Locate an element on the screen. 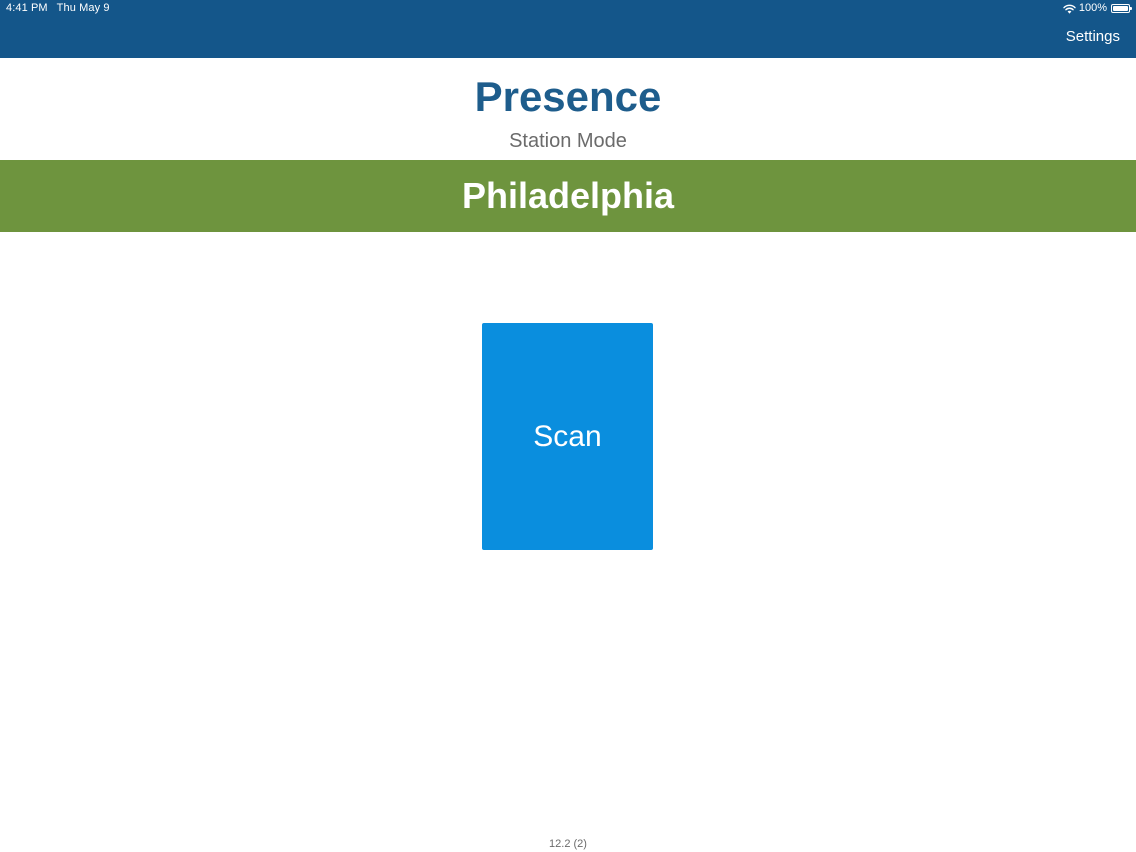 The height and width of the screenshot is (852, 1136). location-name: Philadelphia is located at coordinates (568, 195).